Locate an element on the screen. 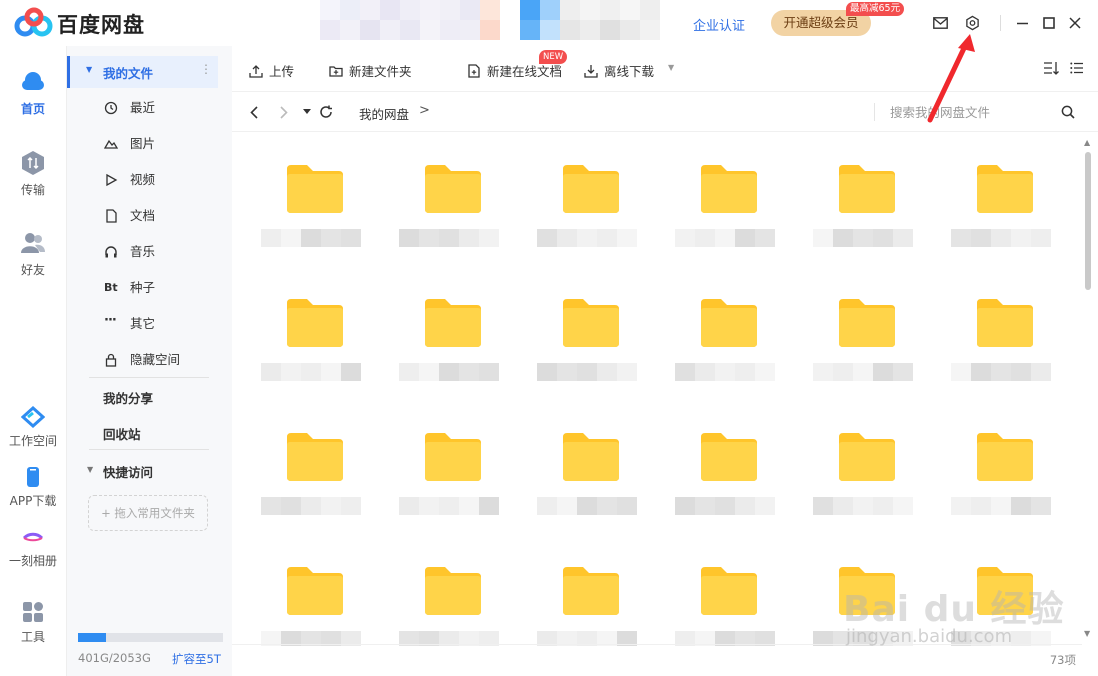  nav-album: 一刻相册 is located at coordinates (33, 548).